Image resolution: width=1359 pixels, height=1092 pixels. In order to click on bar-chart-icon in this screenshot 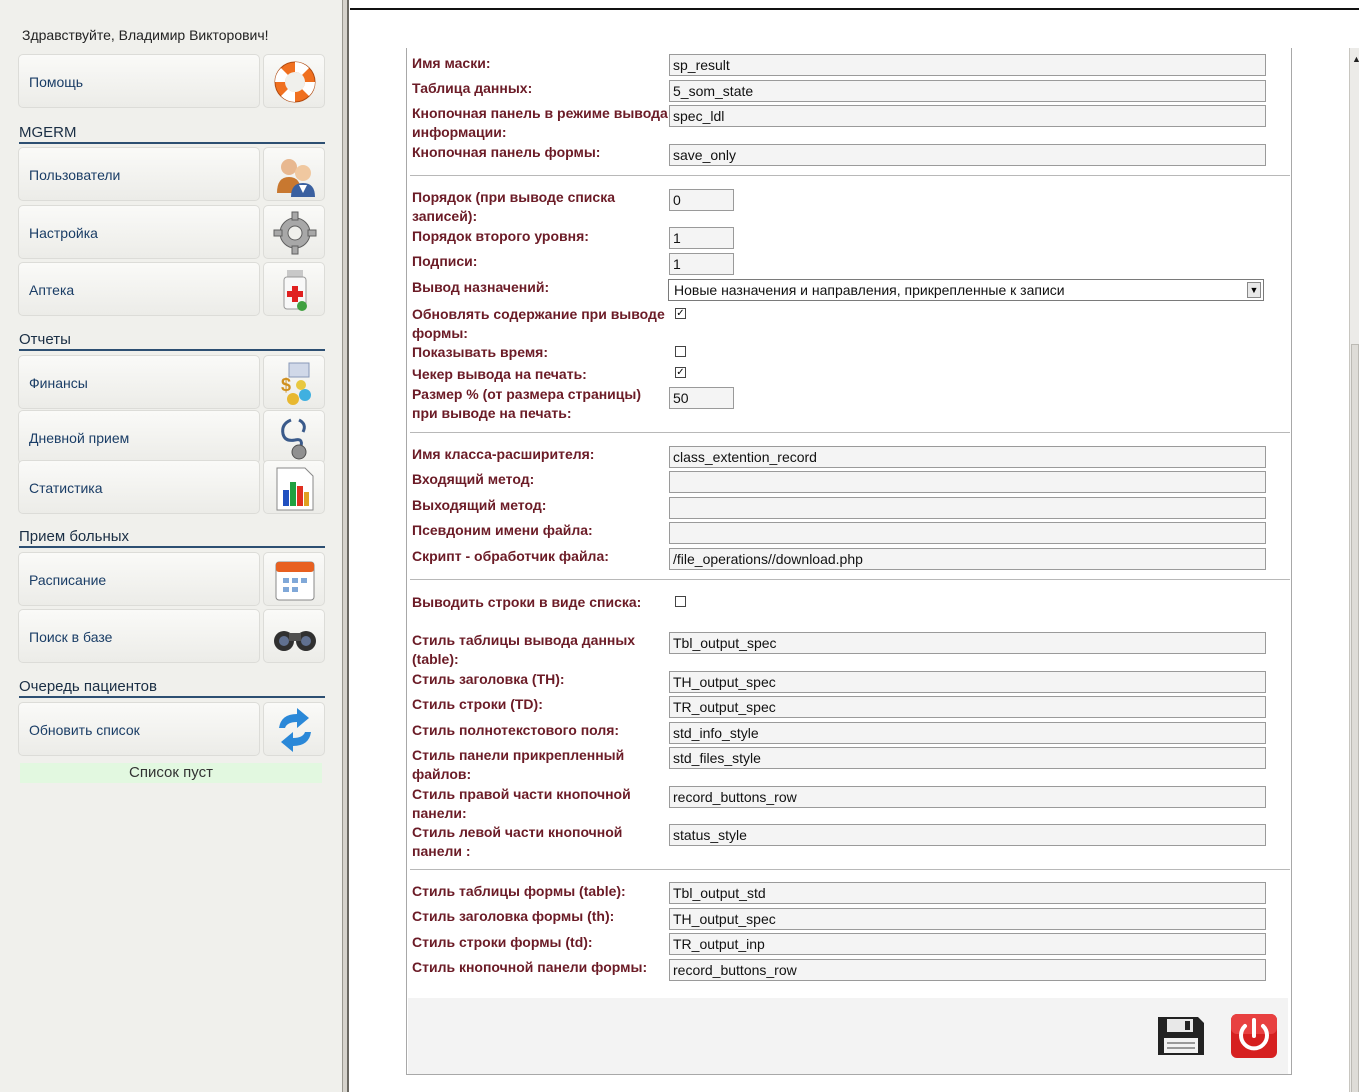, I will do `click(294, 487)`.